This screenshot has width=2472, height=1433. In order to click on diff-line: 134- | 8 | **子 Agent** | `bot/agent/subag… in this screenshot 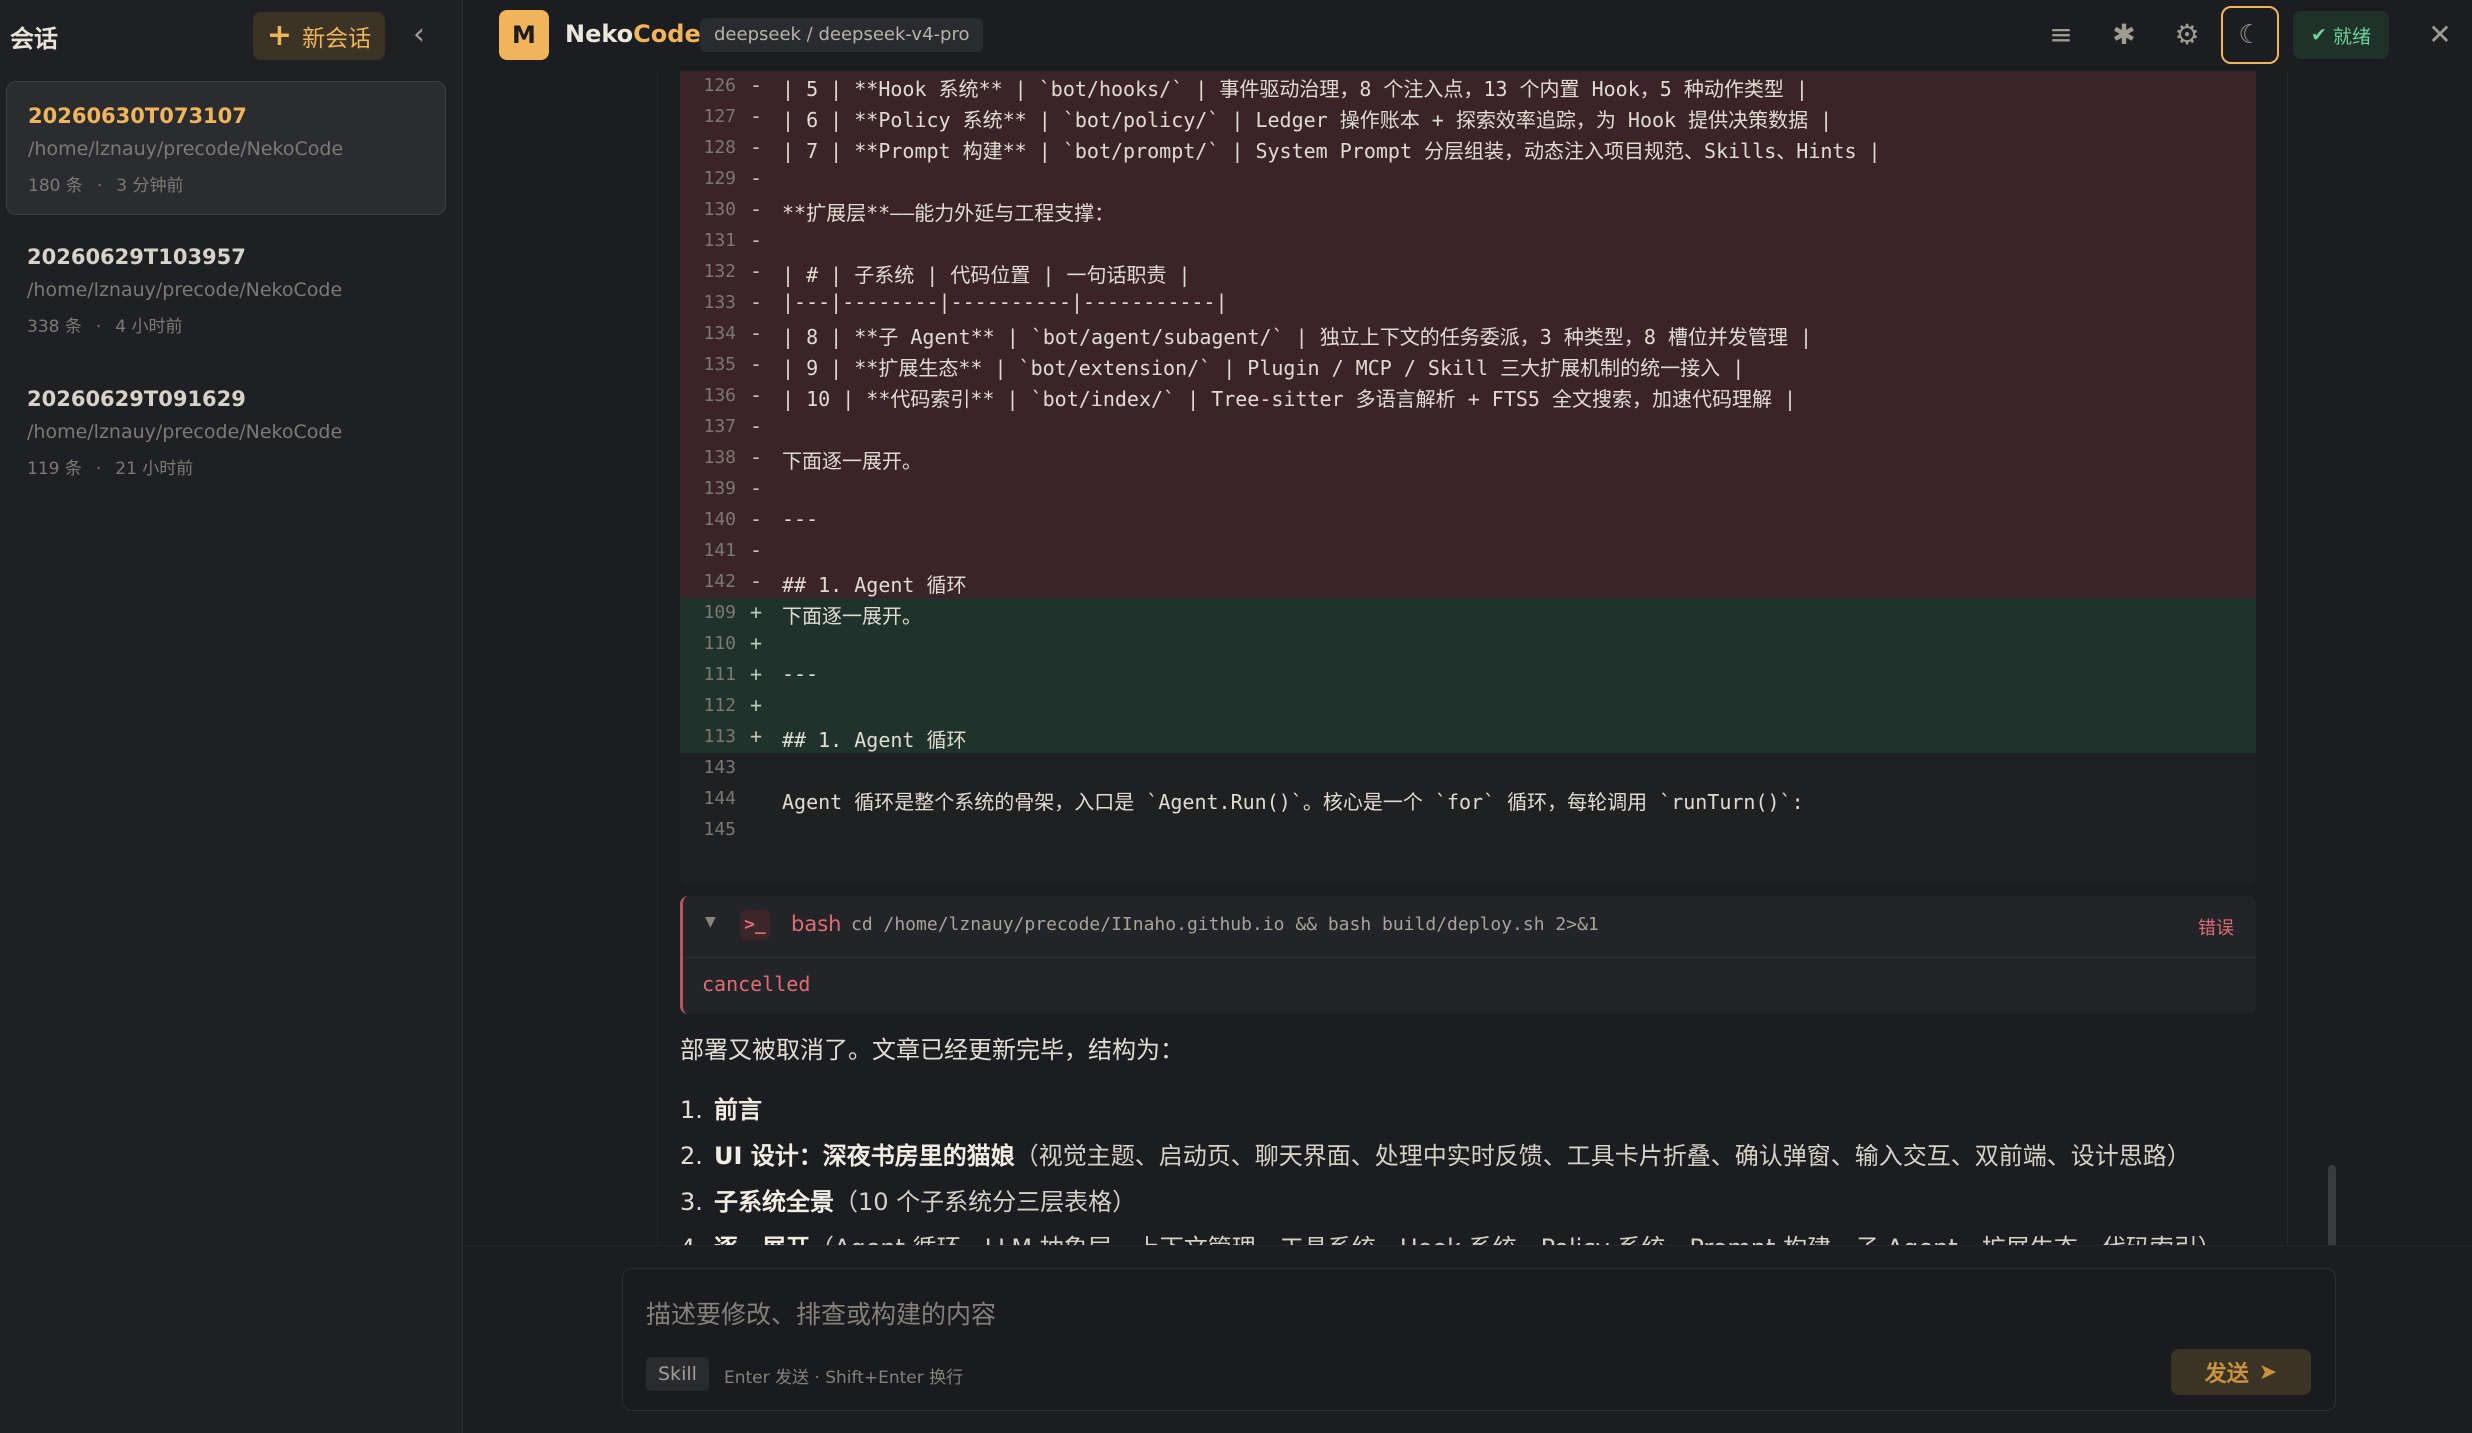, I will do `click(1468, 334)`.